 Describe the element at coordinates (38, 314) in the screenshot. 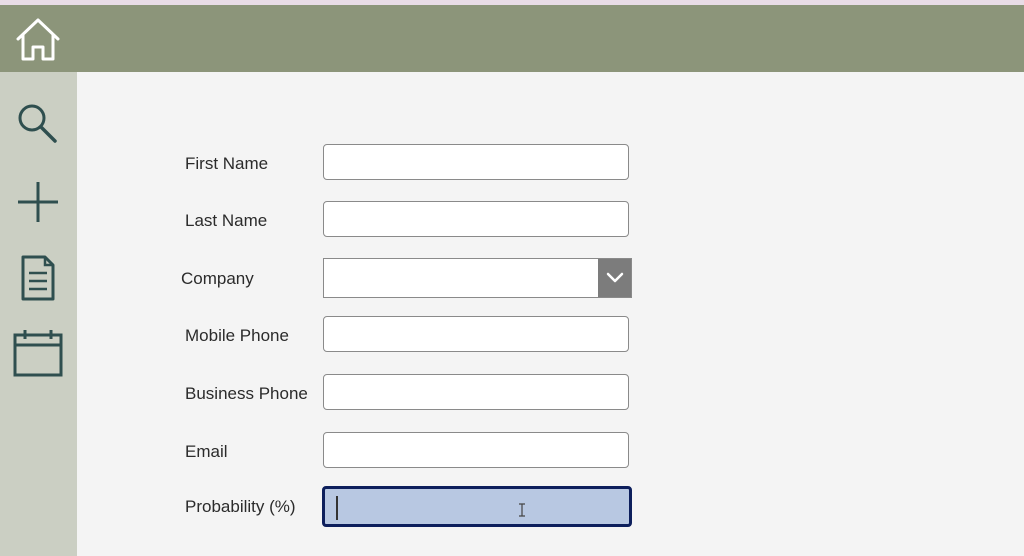

I see `sidebar` at that location.